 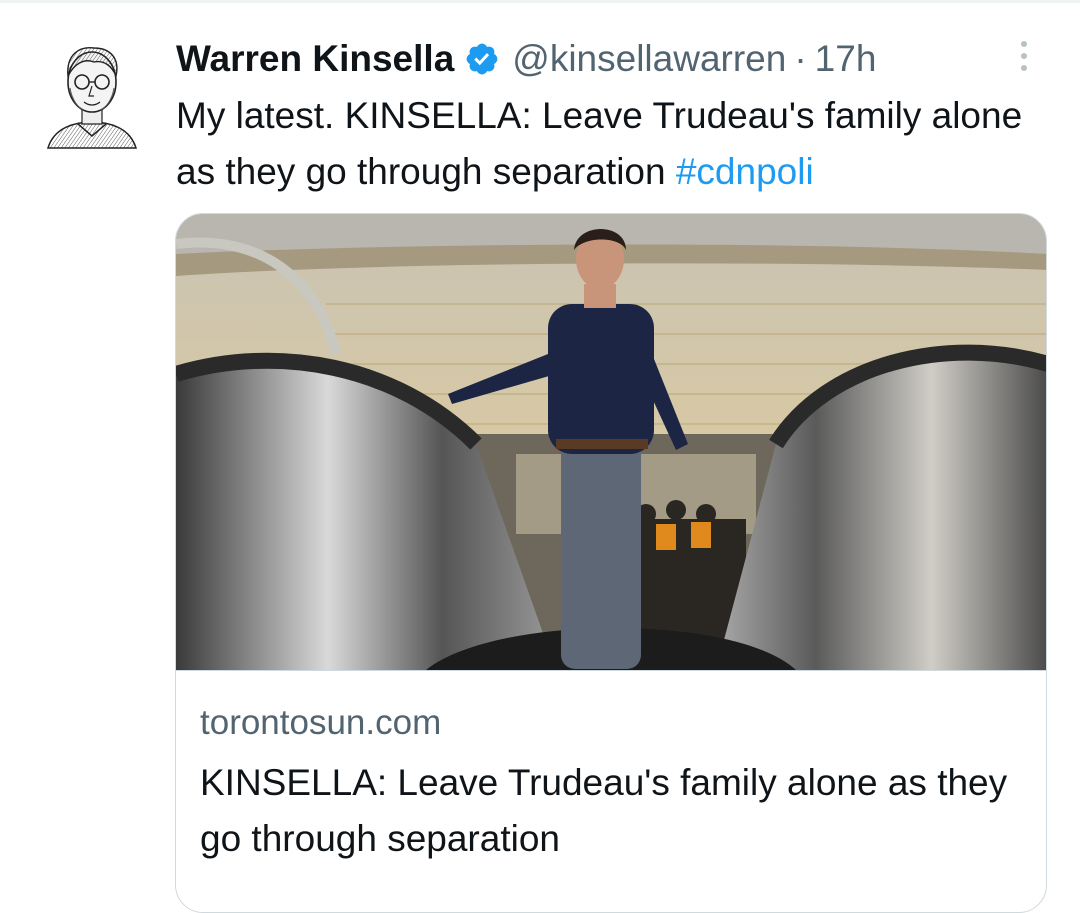 I want to click on tweet-header: Warren Kinsella @kinsellawarren · 17h, so click(x=526, y=59).